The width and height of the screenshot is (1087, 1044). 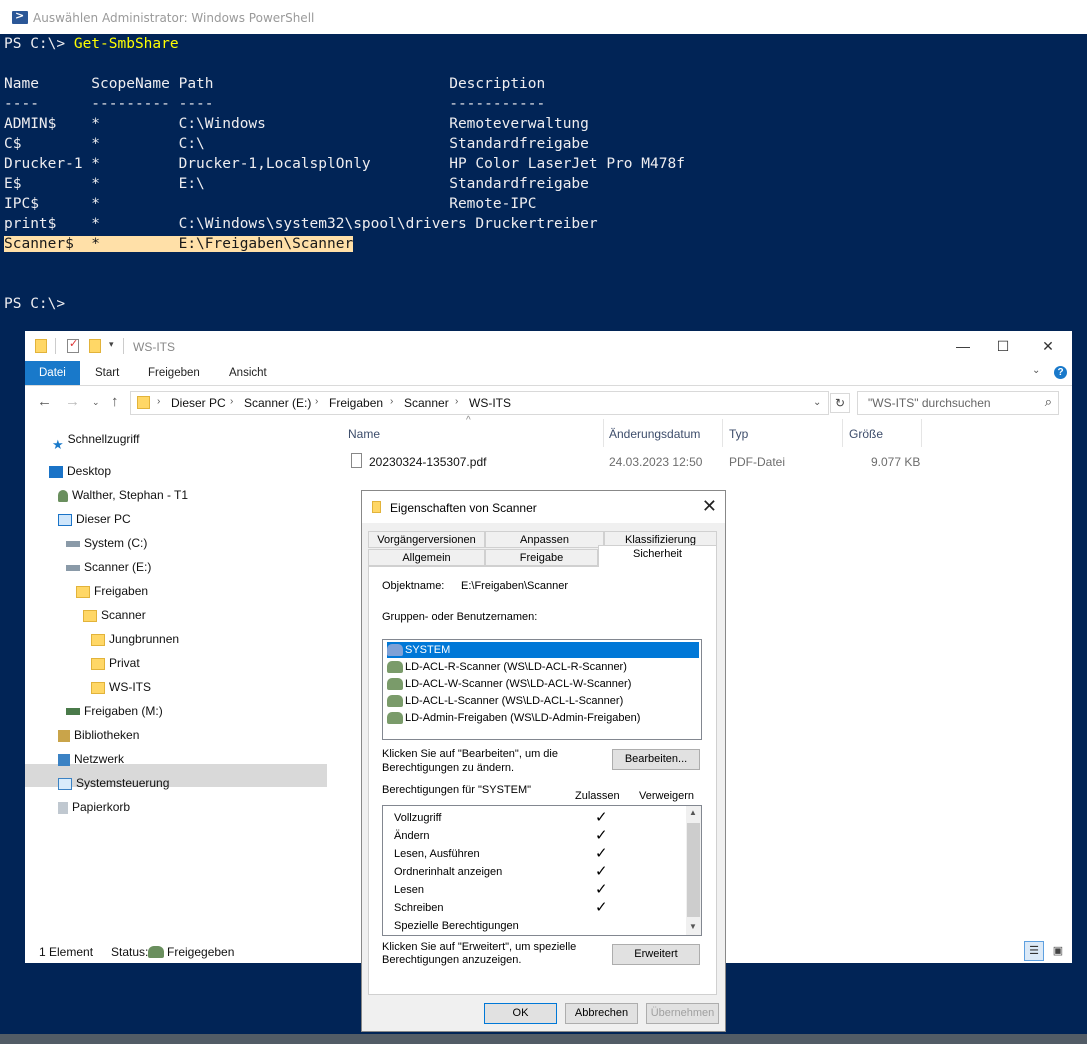 I want to click on advanced-button: Erweitert, so click(x=656, y=954).